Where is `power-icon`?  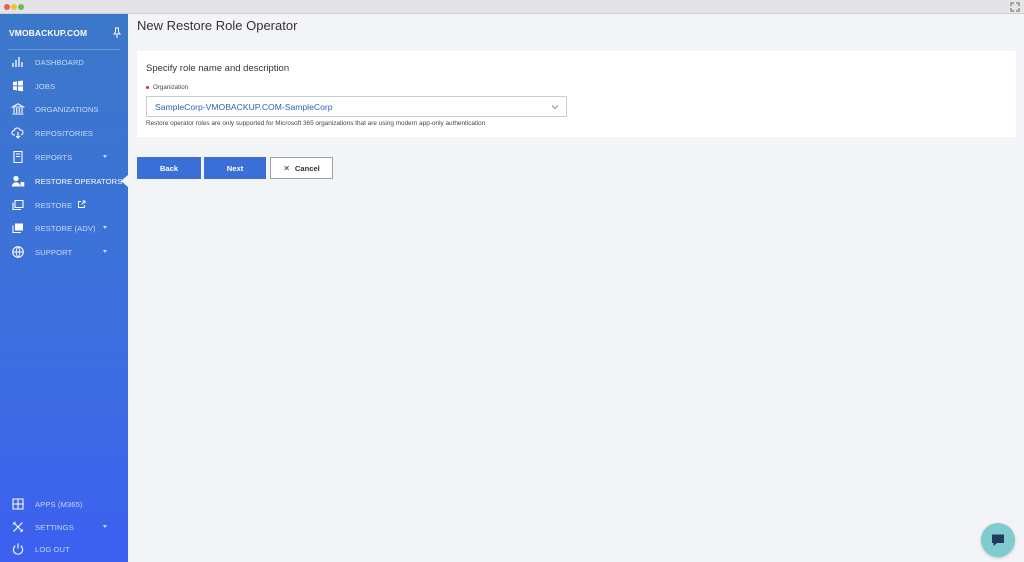
power-icon is located at coordinates (18, 549).